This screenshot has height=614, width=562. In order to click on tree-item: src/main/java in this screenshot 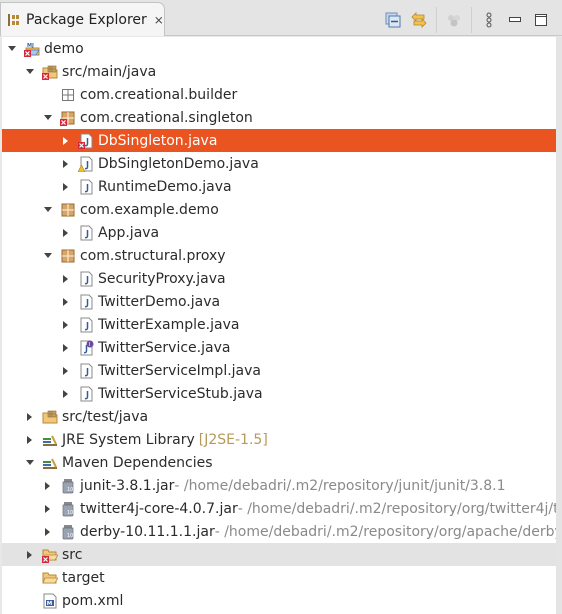, I will do `click(279, 71)`.